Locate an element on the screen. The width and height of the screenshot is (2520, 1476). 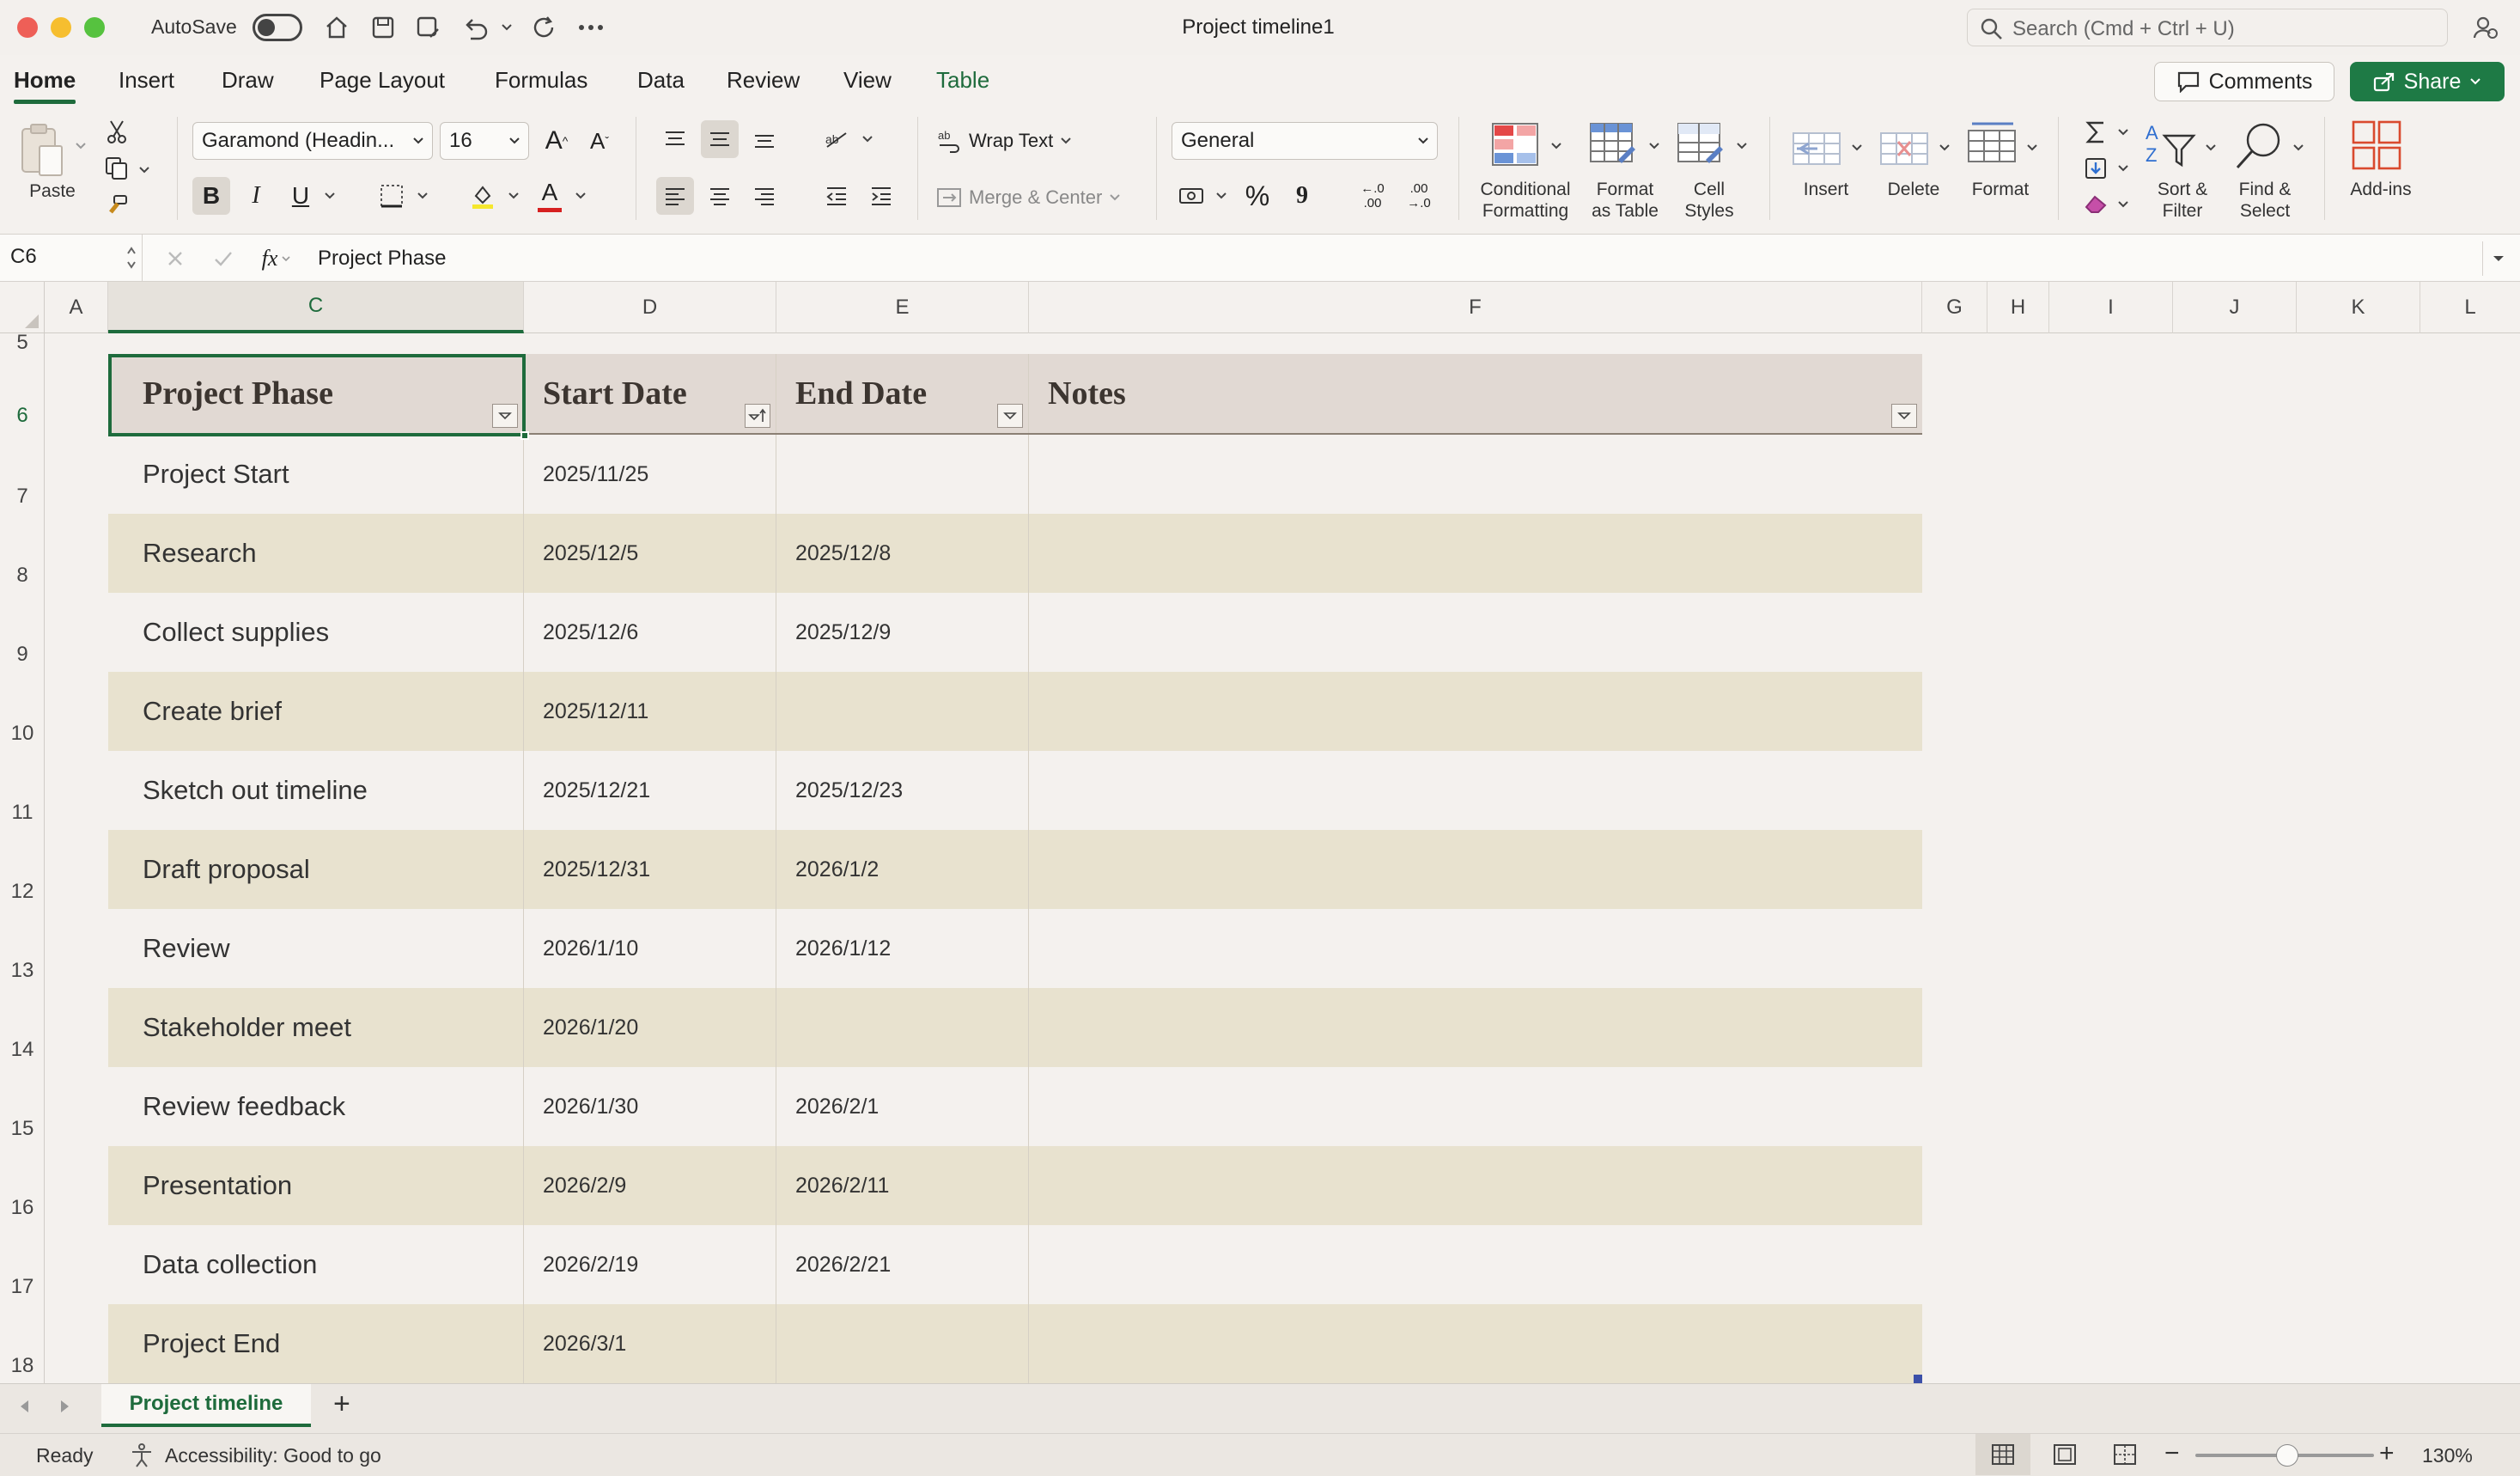
decrease-font-size-button: Aˇ is located at coordinates (600, 141).